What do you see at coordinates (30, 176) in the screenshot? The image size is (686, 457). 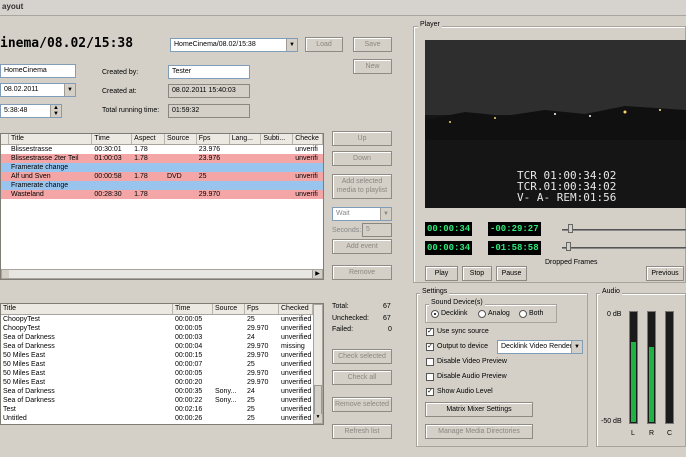 I see `table-cell: Alf und Sven` at bounding box center [30, 176].